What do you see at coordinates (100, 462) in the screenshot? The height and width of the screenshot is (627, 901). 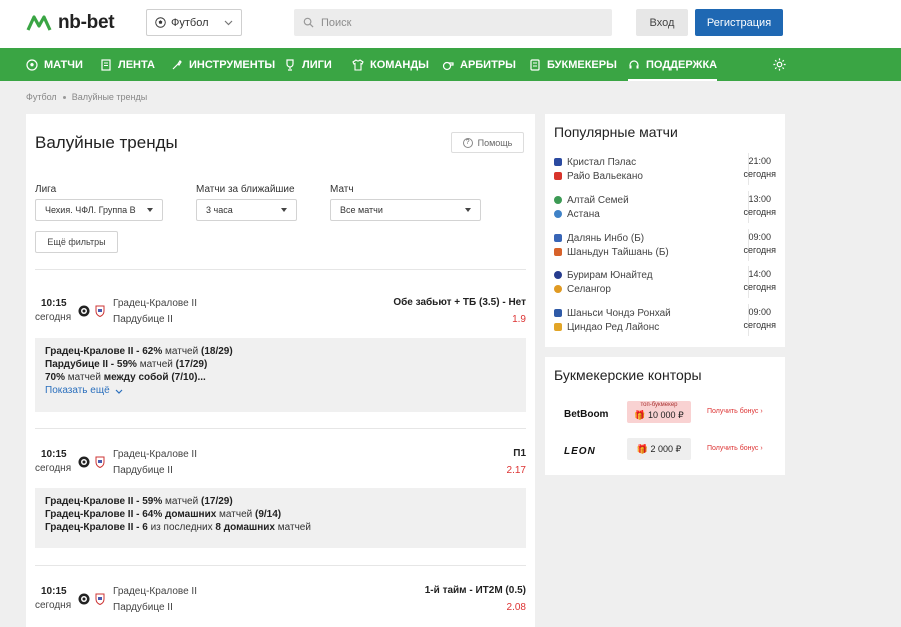 I see `away-team-crest-icon` at bounding box center [100, 462].